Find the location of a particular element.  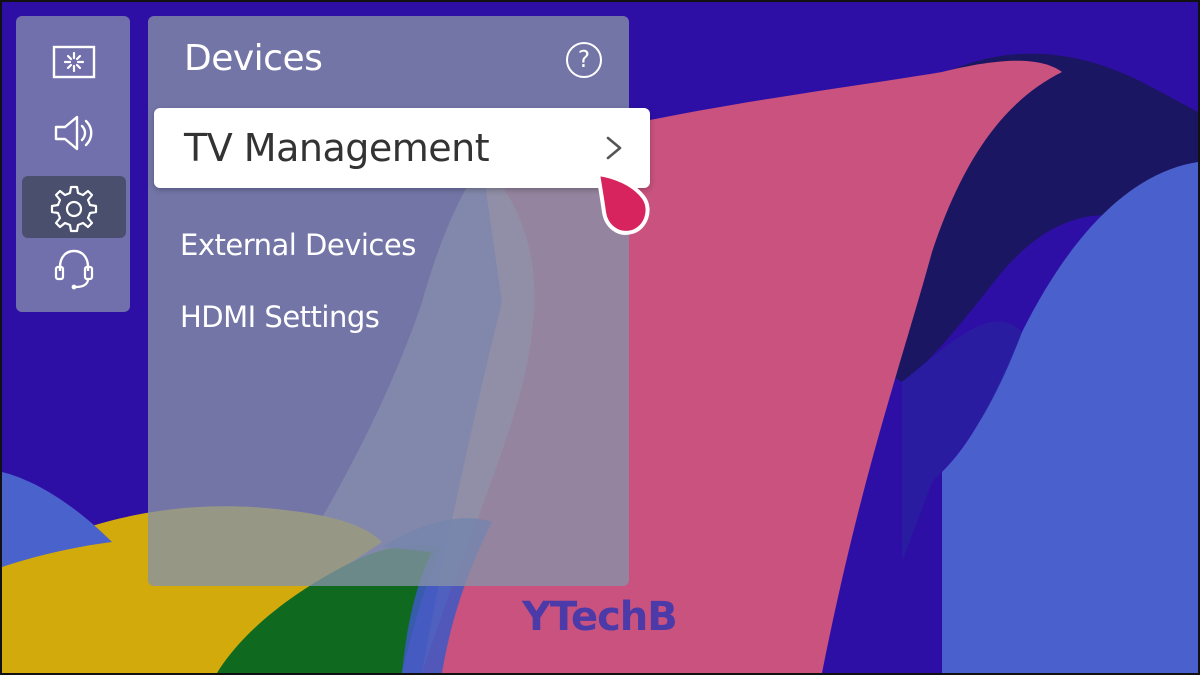

picture-settings-icon is located at coordinates (74, 62).